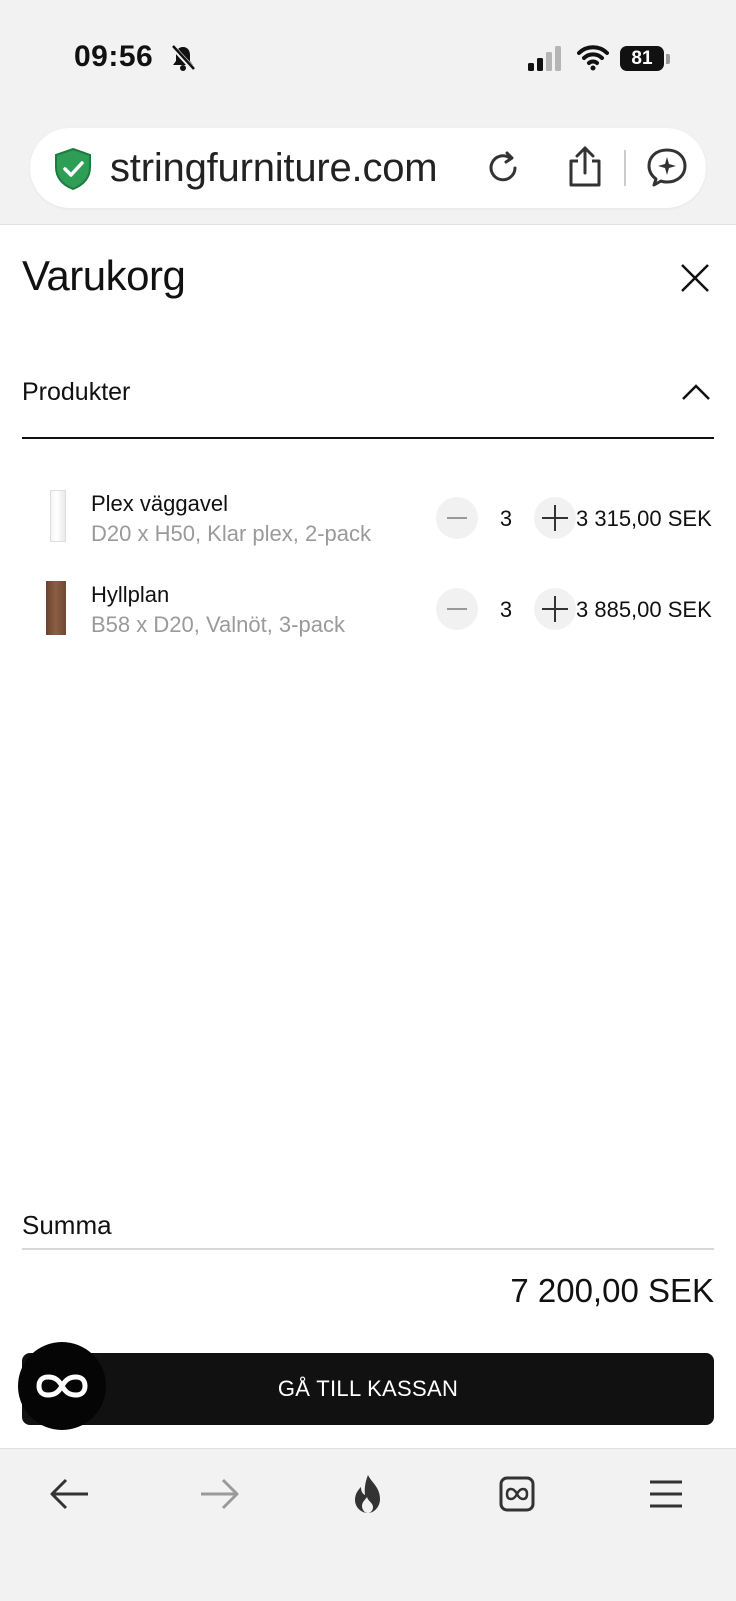 The width and height of the screenshot is (736, 1601). Describe the element at coordinates (517, 1494) in the screenshot. I see `tabs-icon` at that location.